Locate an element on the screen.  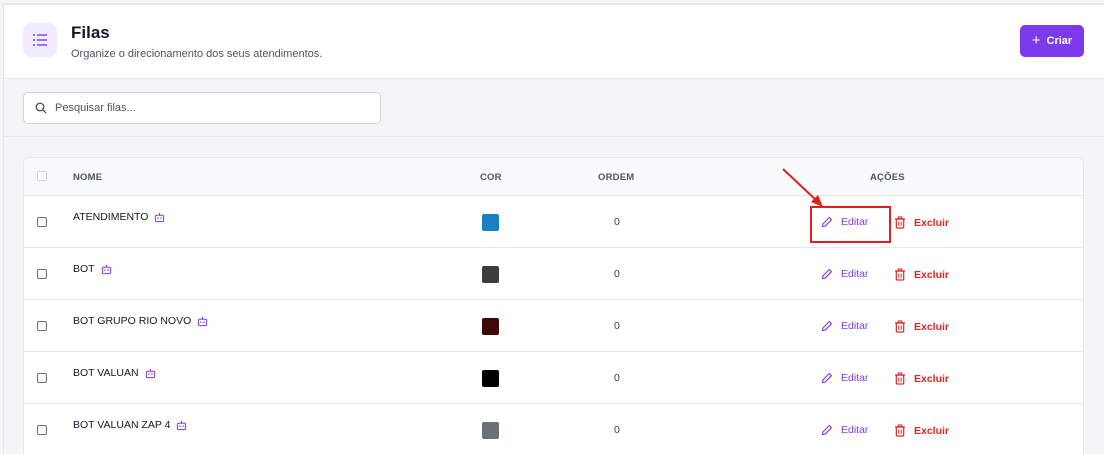
queue-name-cell: BOT VALUAN is located at coordinates (114, 373).